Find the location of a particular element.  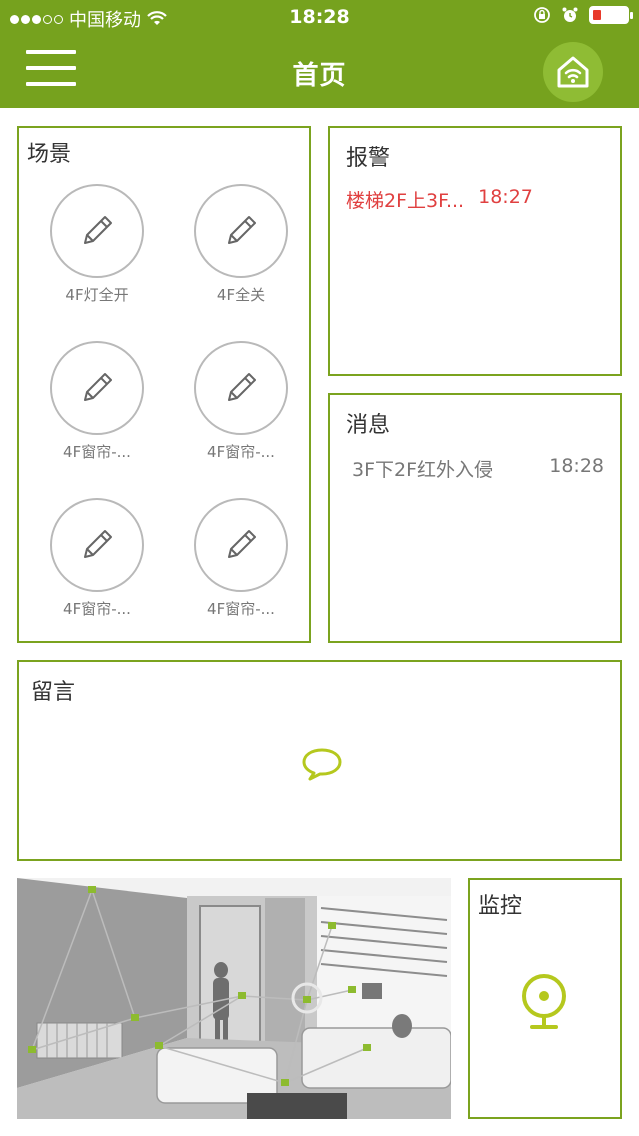

message-item: 3F下2F红外入侵 18:28 is located at coordinates (478, 468).